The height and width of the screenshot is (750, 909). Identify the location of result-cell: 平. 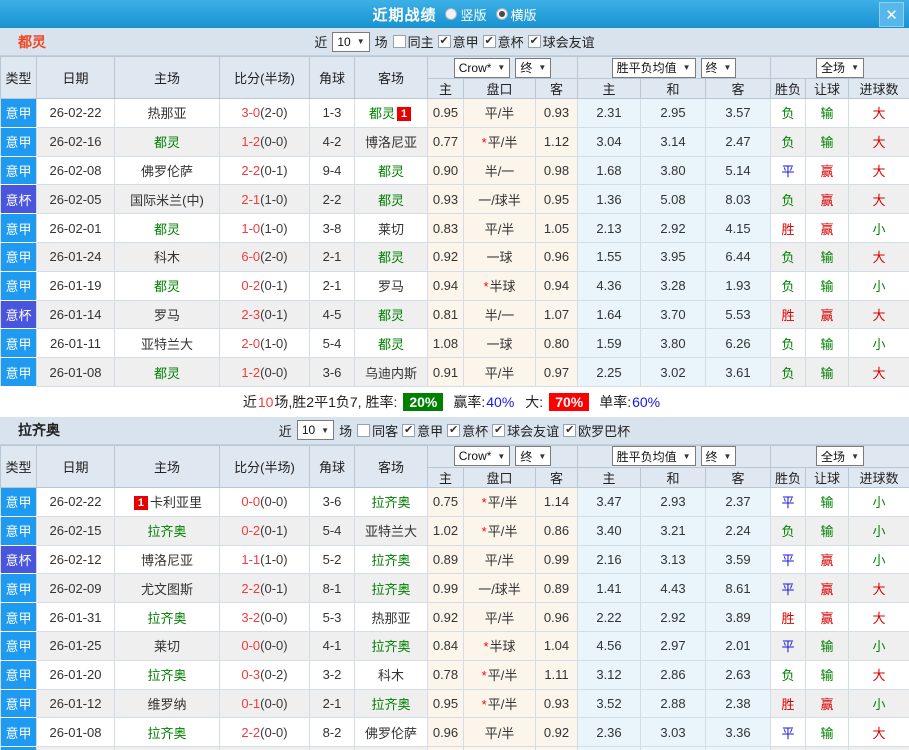
(788, 559).